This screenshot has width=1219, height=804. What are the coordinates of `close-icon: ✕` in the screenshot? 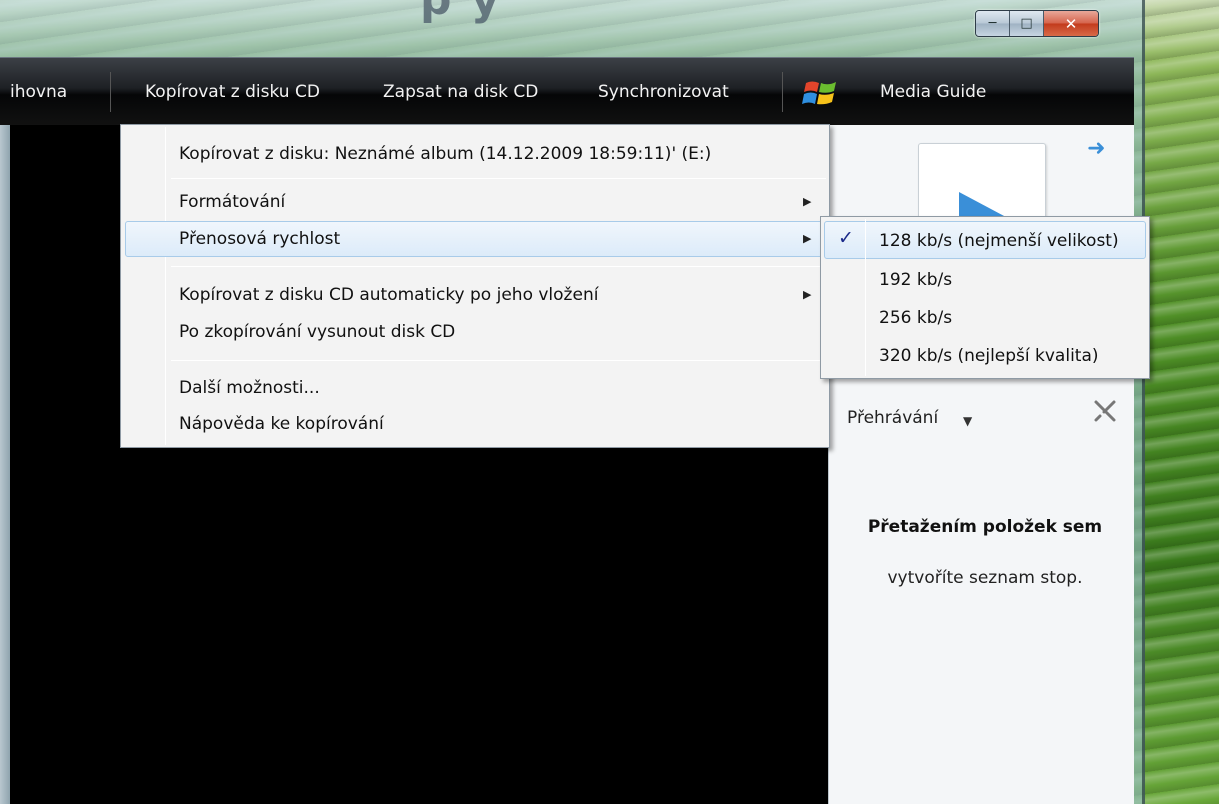 It's located at (1071, 23).